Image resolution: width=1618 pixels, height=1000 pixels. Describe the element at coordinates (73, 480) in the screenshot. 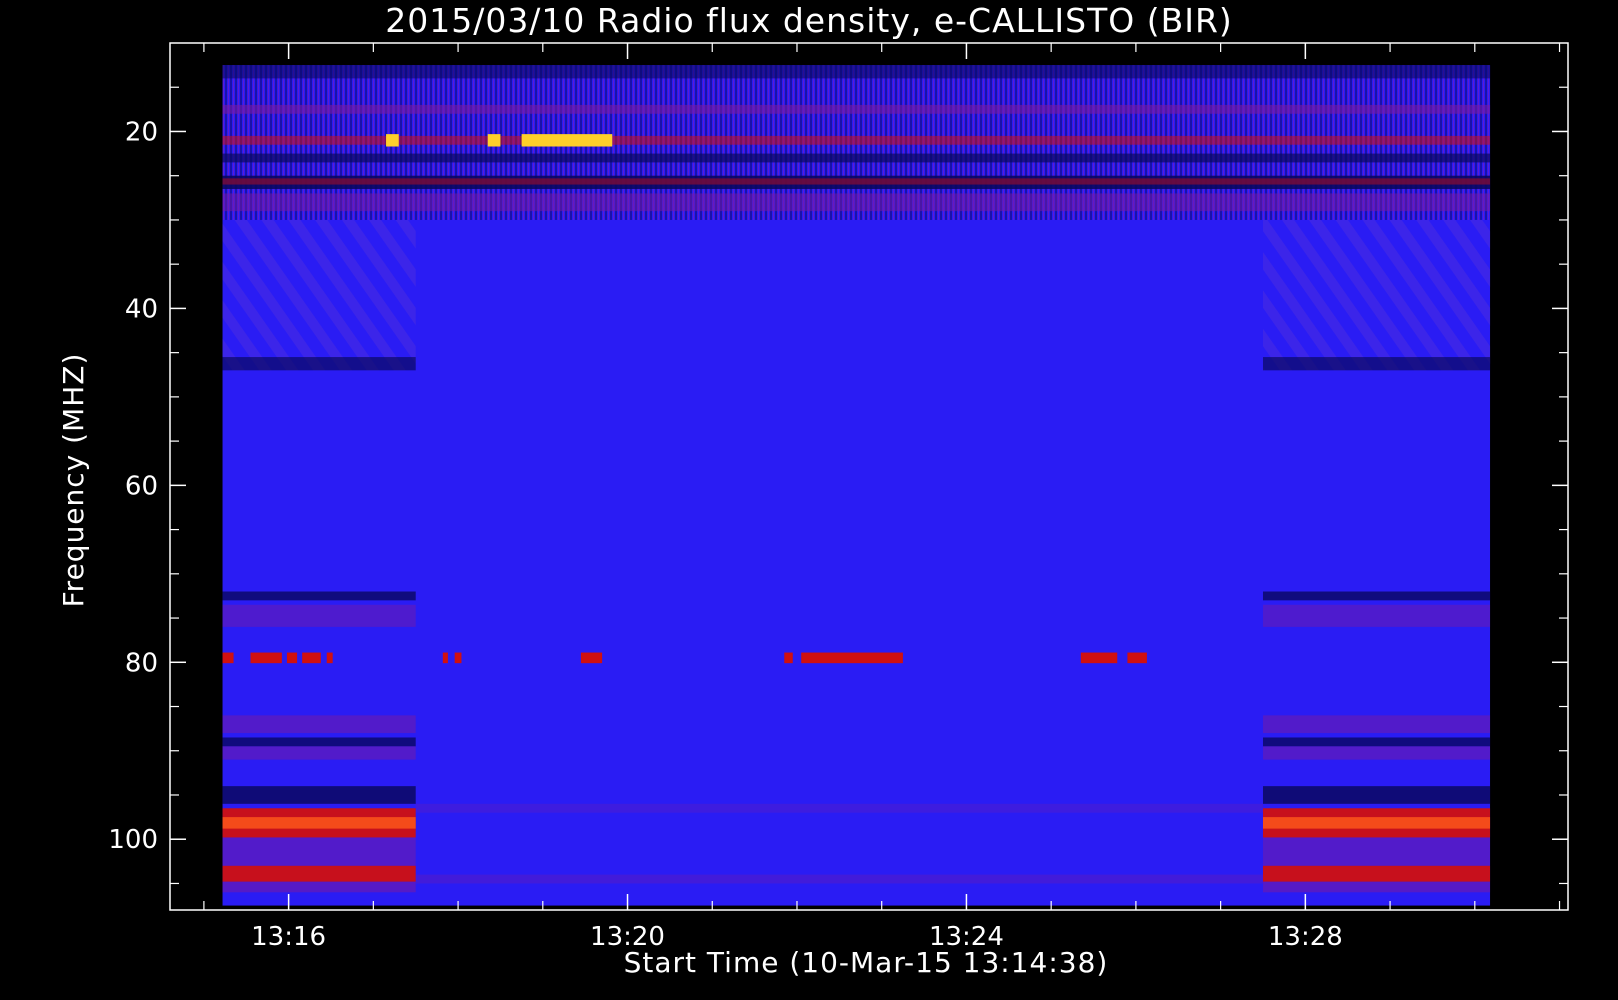

I see `y-axis-label: Frequency (MHZ)` at that location.